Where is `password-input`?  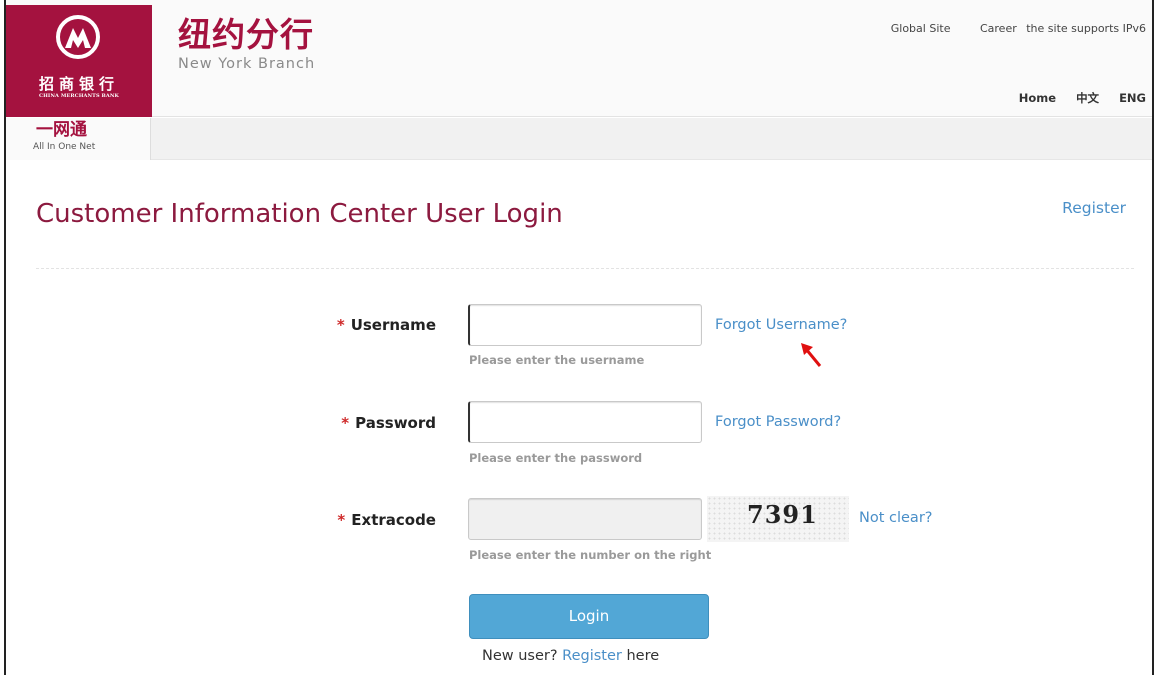 password-input is located at coordinates (585, 422).